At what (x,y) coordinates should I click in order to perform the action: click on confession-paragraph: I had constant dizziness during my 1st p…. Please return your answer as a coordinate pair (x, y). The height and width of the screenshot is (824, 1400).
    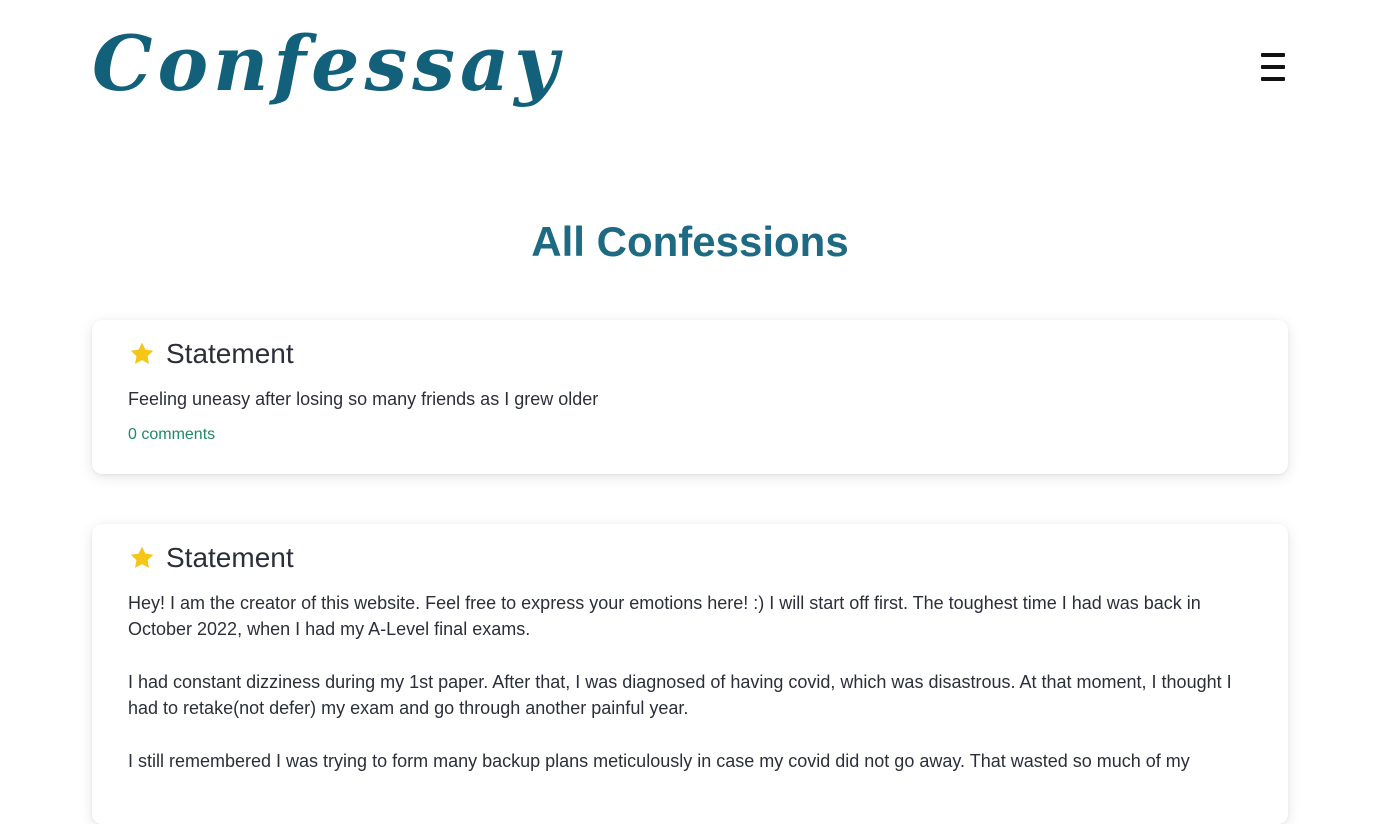
    Looking at the image, I should click on (680, 695).